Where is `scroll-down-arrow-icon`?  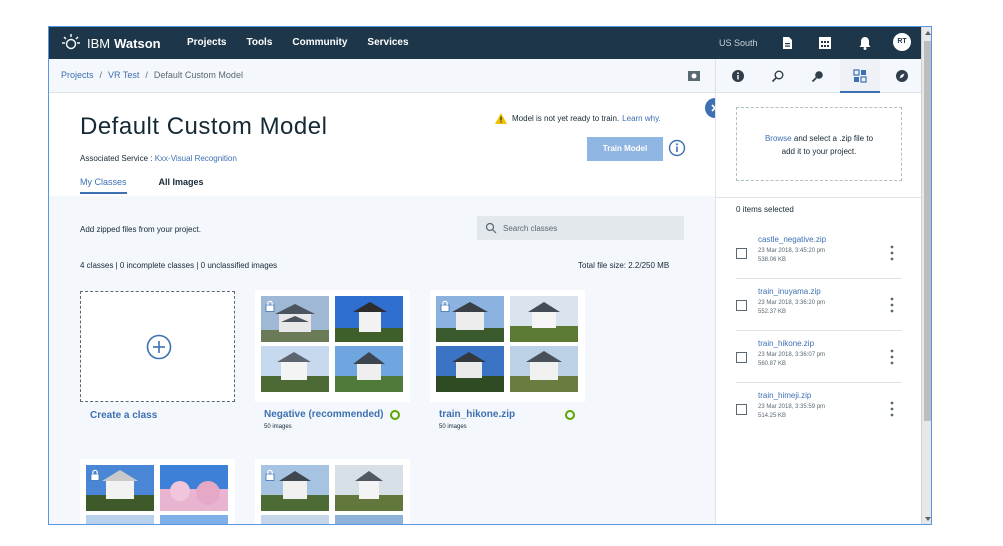 scroll-down-arrow-icon is located at coordinates (928, 519).